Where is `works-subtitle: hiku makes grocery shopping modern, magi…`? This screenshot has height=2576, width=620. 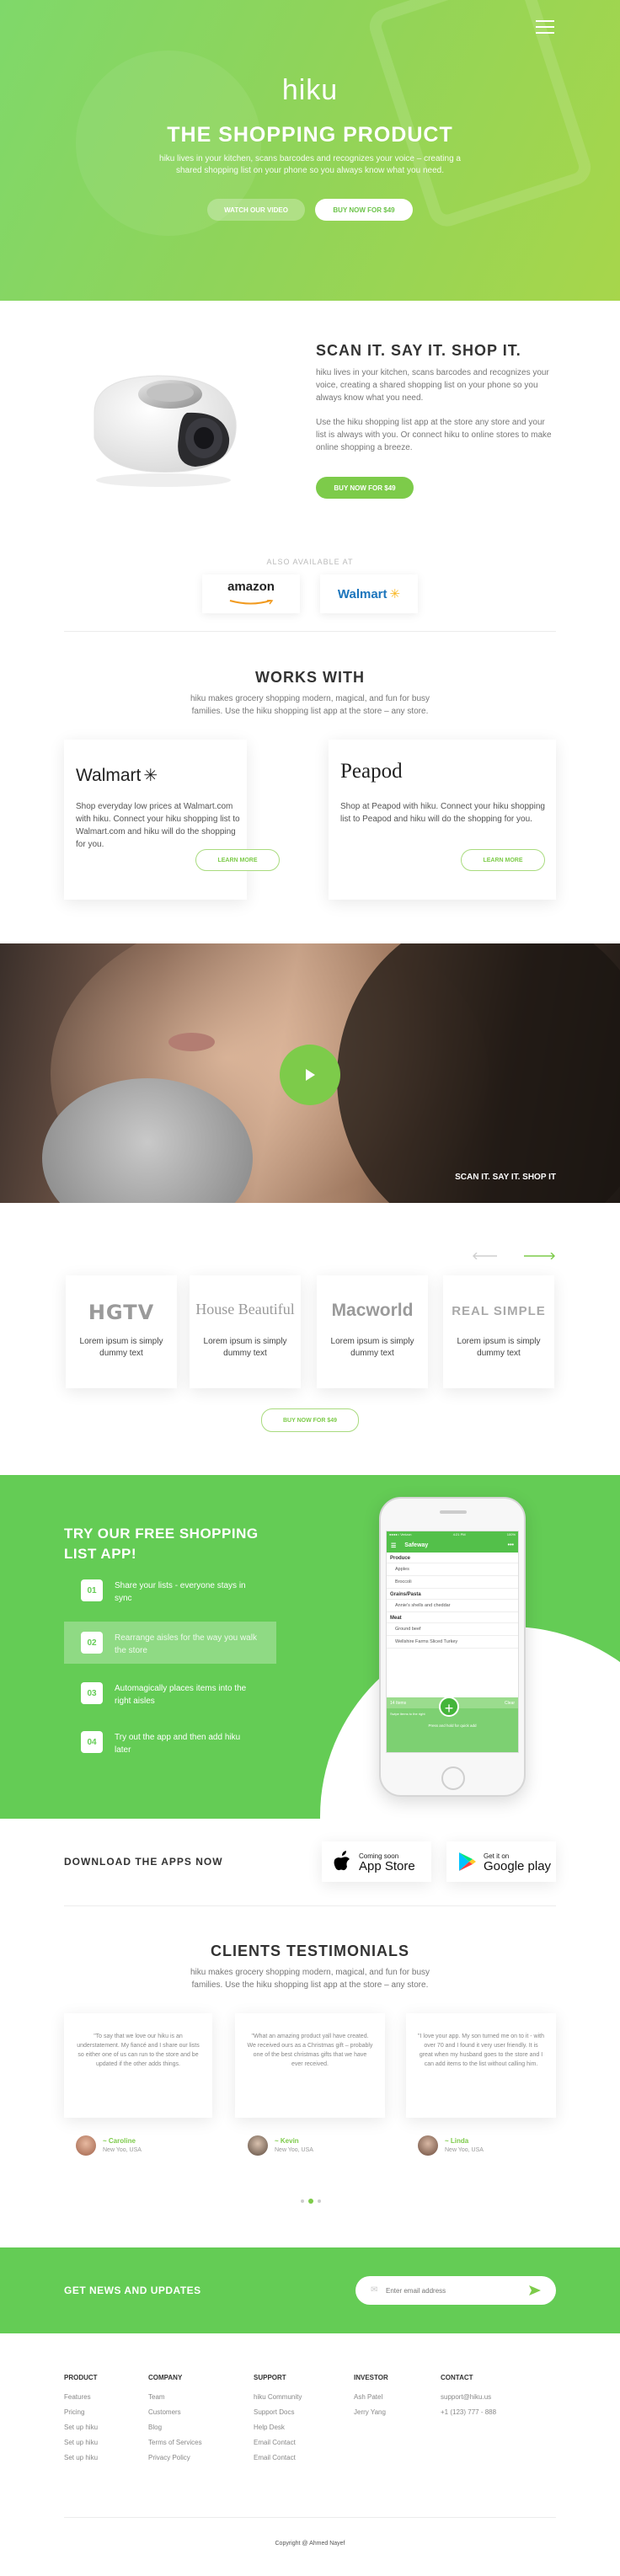 works-subtitle: hiku makes grocery shopping modern, magi… is located at coordinates (310, 705).